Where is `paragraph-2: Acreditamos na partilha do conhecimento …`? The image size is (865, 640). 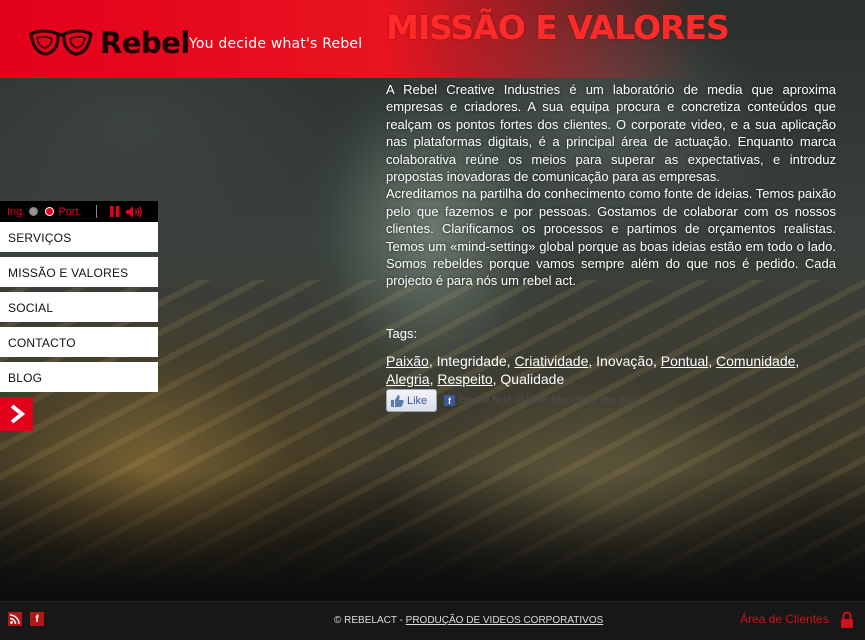 paragraph-2: Acreditamos na partilha do conhecimento … is located at coordinates (611, 237).